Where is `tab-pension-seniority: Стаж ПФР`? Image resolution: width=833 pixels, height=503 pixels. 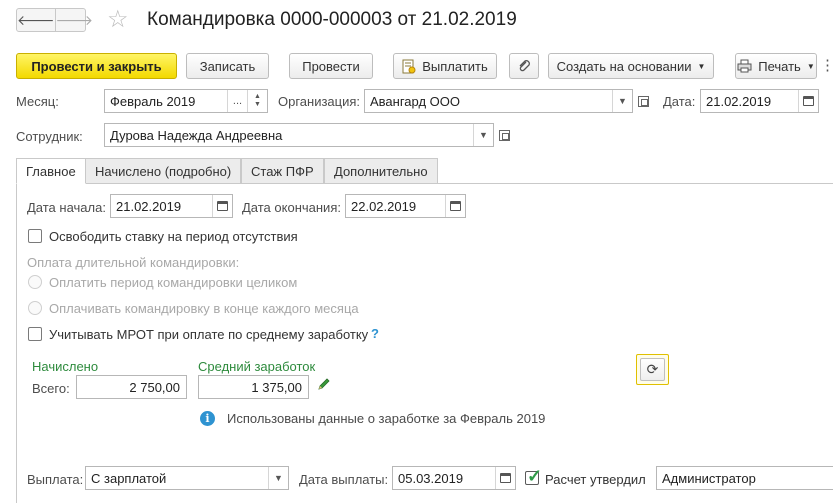
tab-pension-seniority: Стаж ПФР is located at coordinates (282, 171).